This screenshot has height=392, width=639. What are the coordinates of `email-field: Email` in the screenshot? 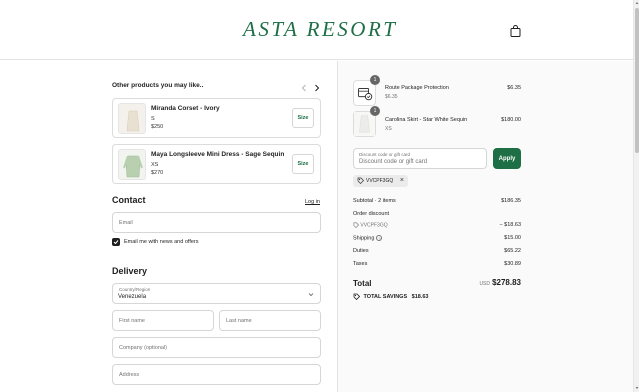 It's located at (216, 222).